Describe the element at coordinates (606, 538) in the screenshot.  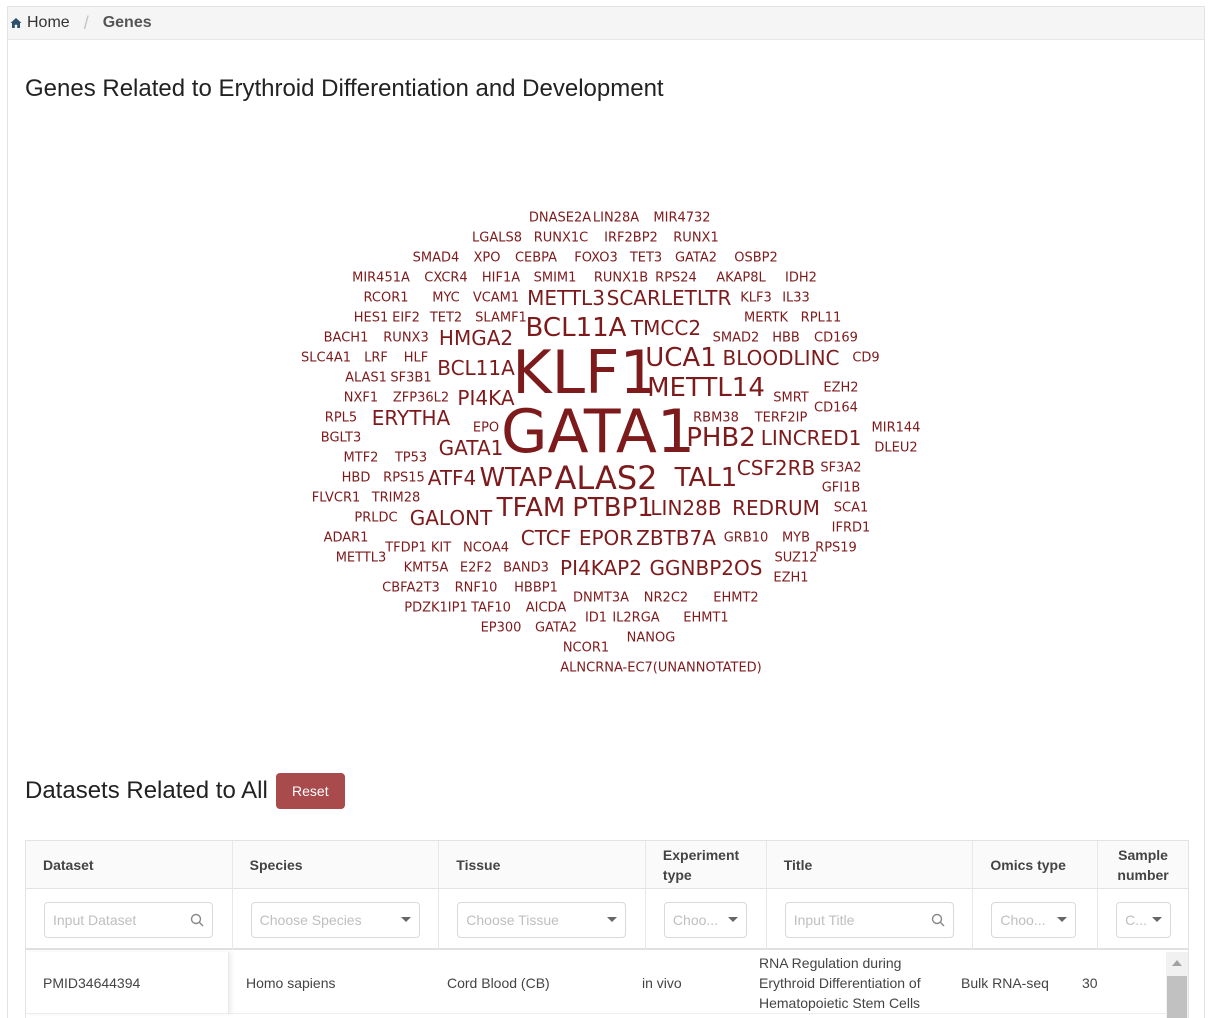
I see `cloud-word: EPOR` at that location.